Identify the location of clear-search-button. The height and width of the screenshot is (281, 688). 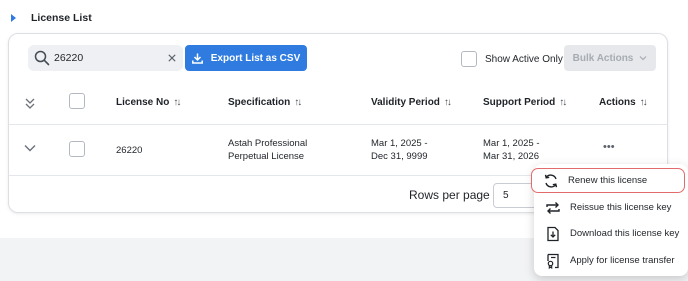
(169, 58).